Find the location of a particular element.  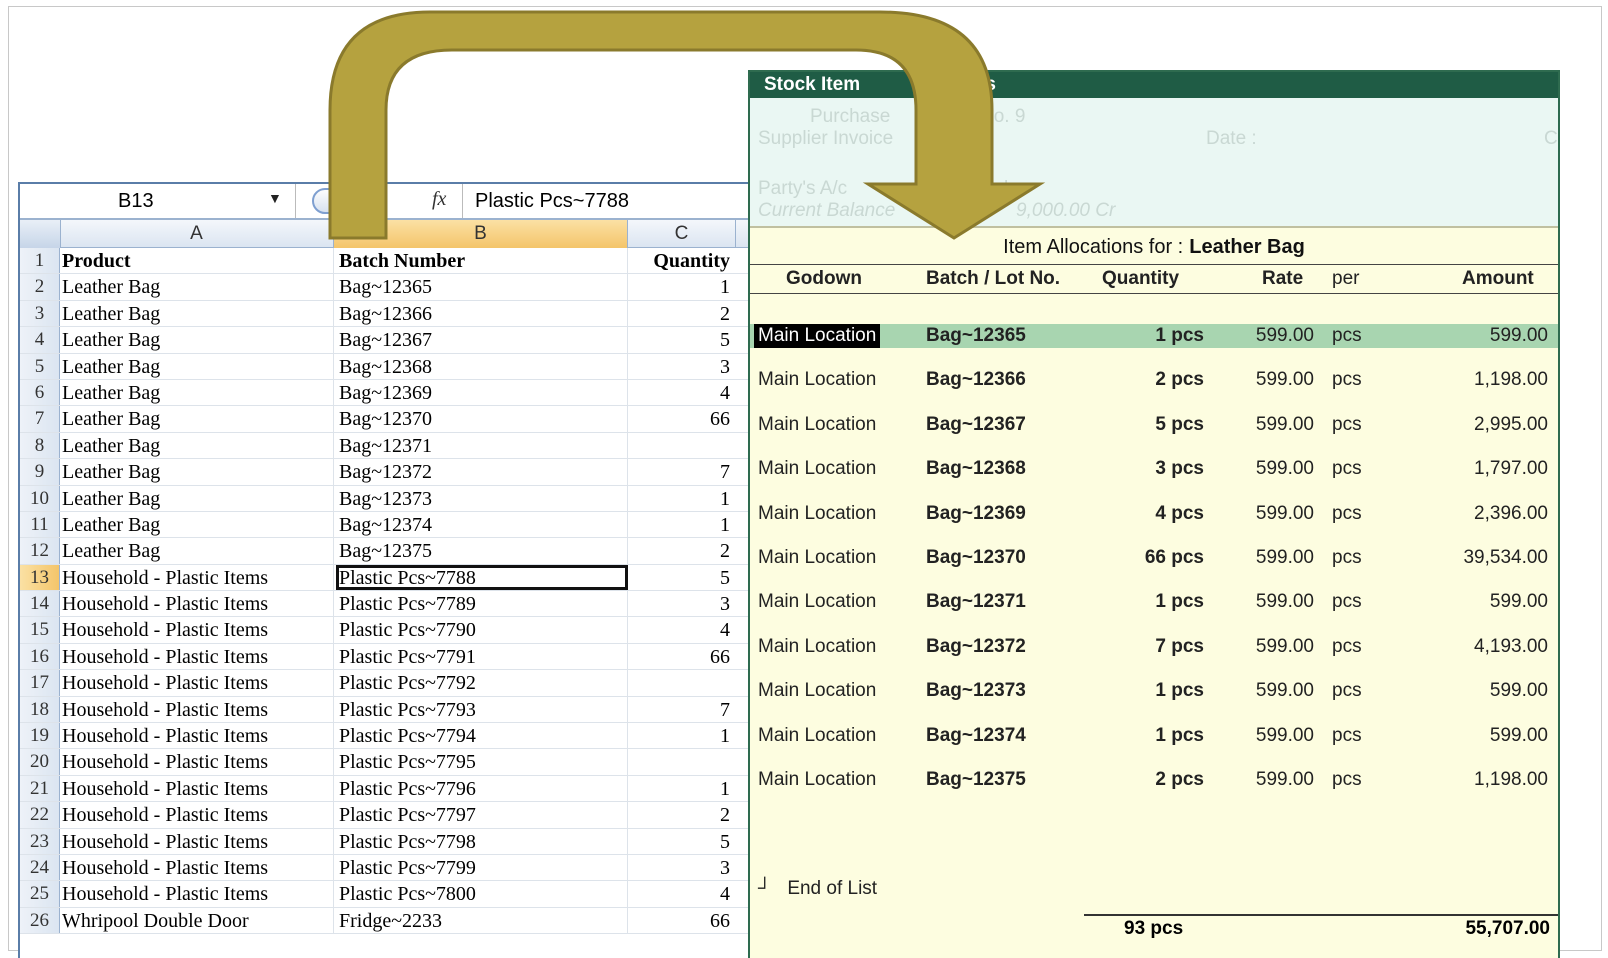

cell: Bag~12369 is located at coordinates (482, 392).